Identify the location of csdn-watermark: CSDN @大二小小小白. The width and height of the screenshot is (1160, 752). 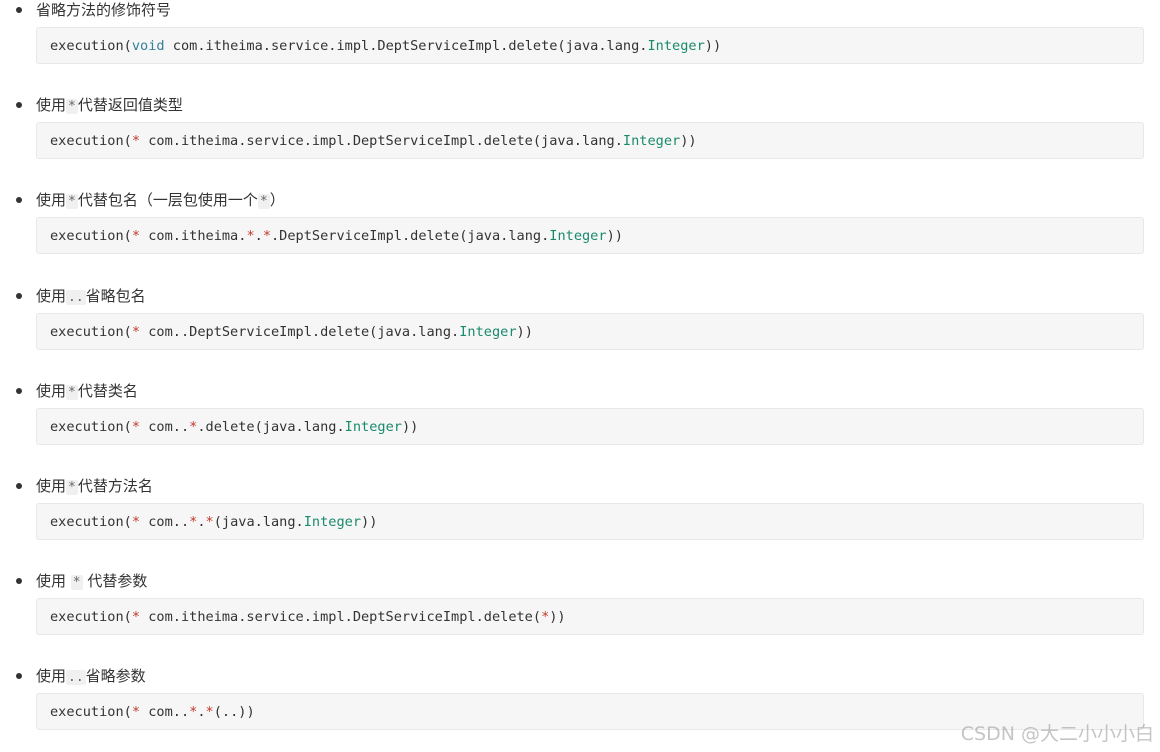
(1057, 734).